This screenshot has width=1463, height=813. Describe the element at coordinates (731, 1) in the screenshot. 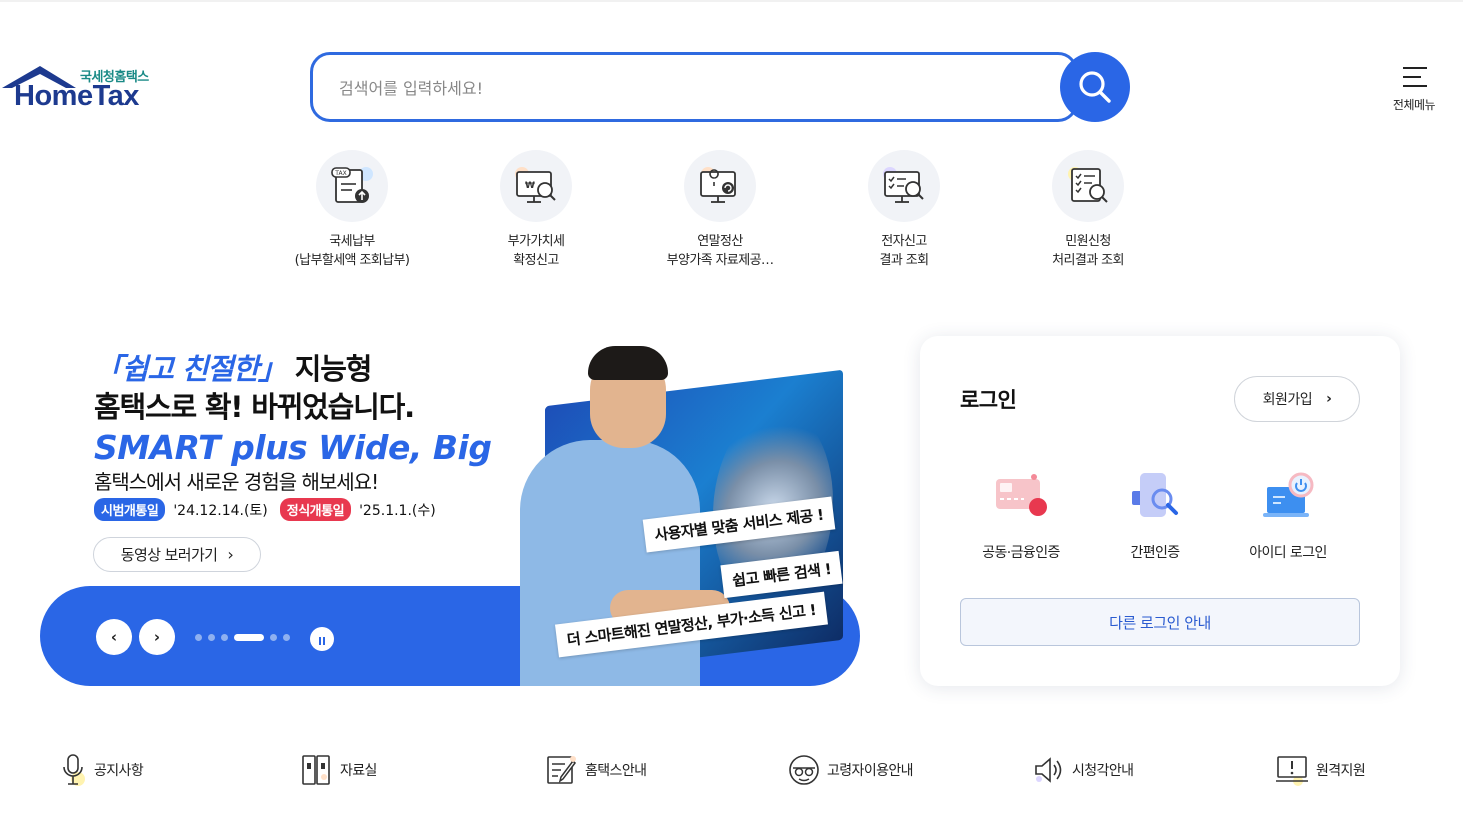

I see `top-border` at that location.